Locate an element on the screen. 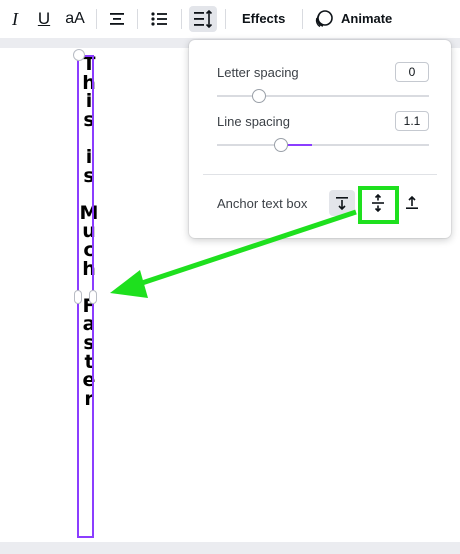 This screenshot has width=460, height=554. anchor-top-icon is located at coordinates (342, 204).